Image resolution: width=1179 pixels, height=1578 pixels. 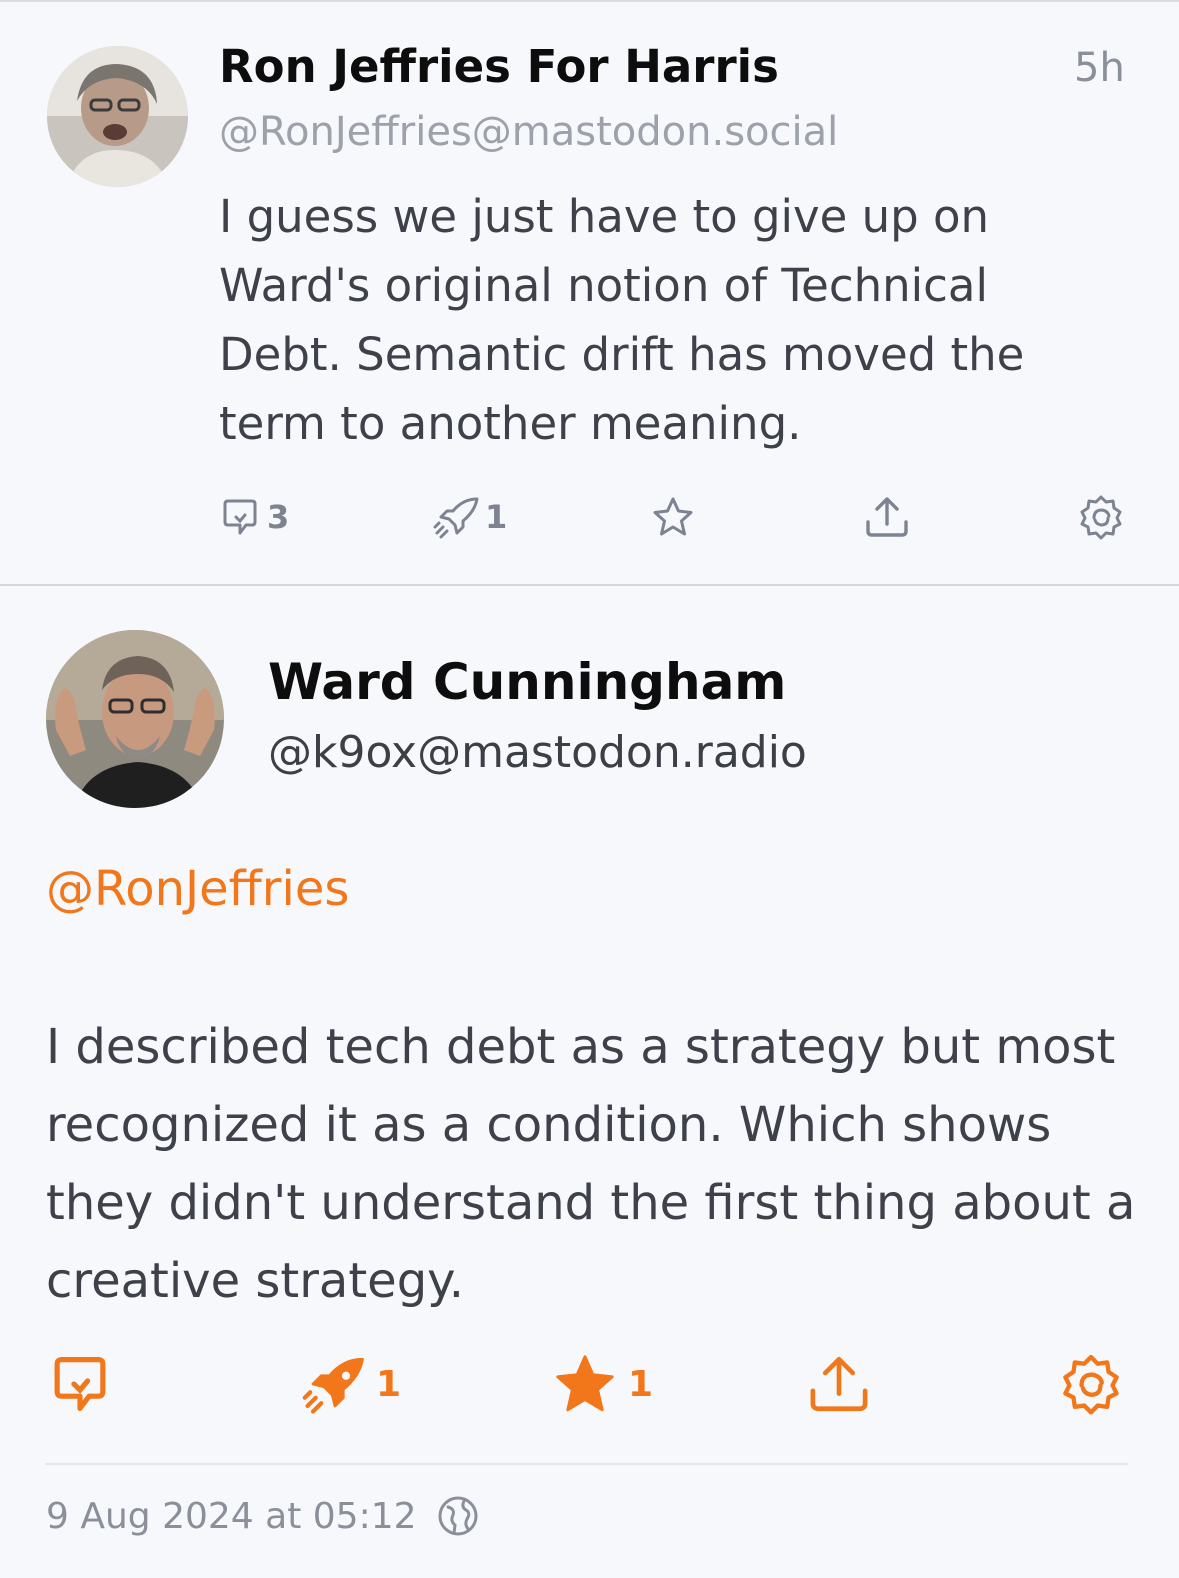 I want to click on author-handle: @RonJeffries@mastodon.social, so click(x=528, y=132).